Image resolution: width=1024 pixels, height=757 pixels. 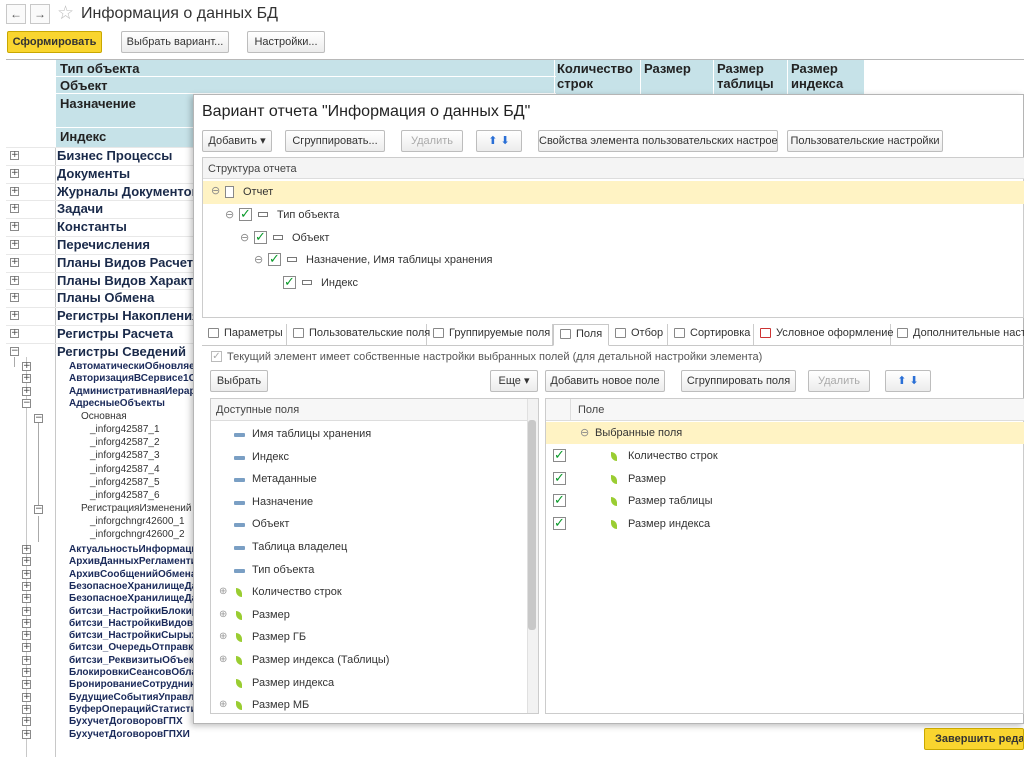 What do you see at coordinates (647, 479) in the screenshot?
I see `selected-field-item: Размер` at bounding box center [647, 479].